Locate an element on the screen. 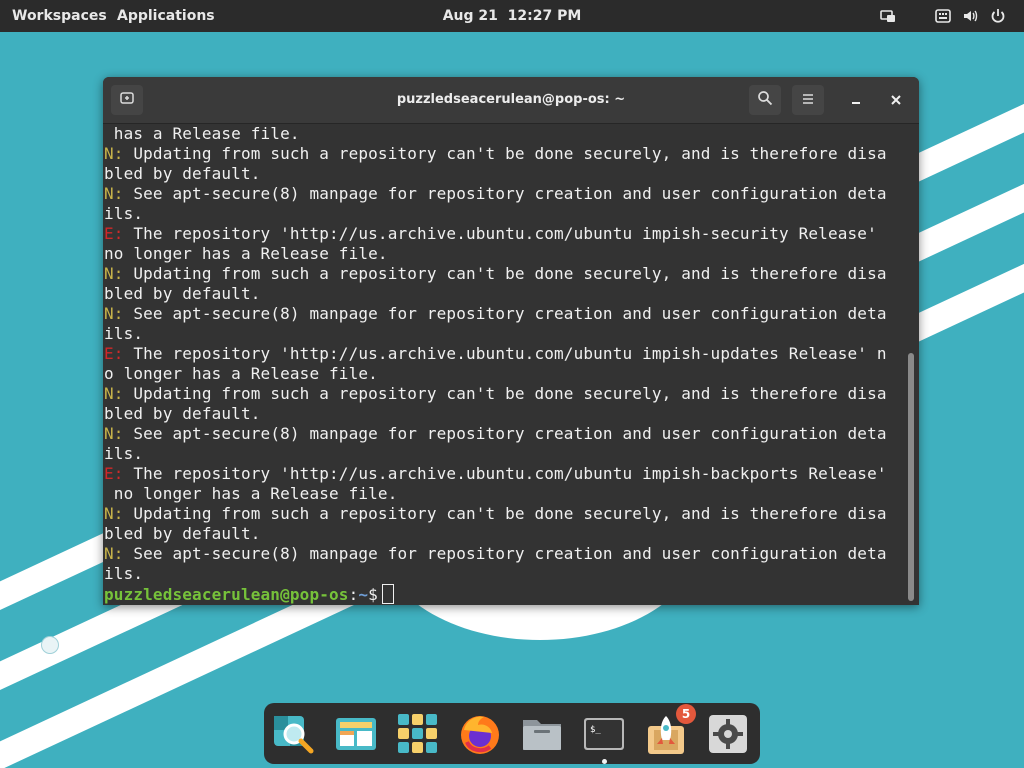 This screenshot has width=1024, height=768. terminal-line-text: has a Release file. is located at coordinates (202, 133).